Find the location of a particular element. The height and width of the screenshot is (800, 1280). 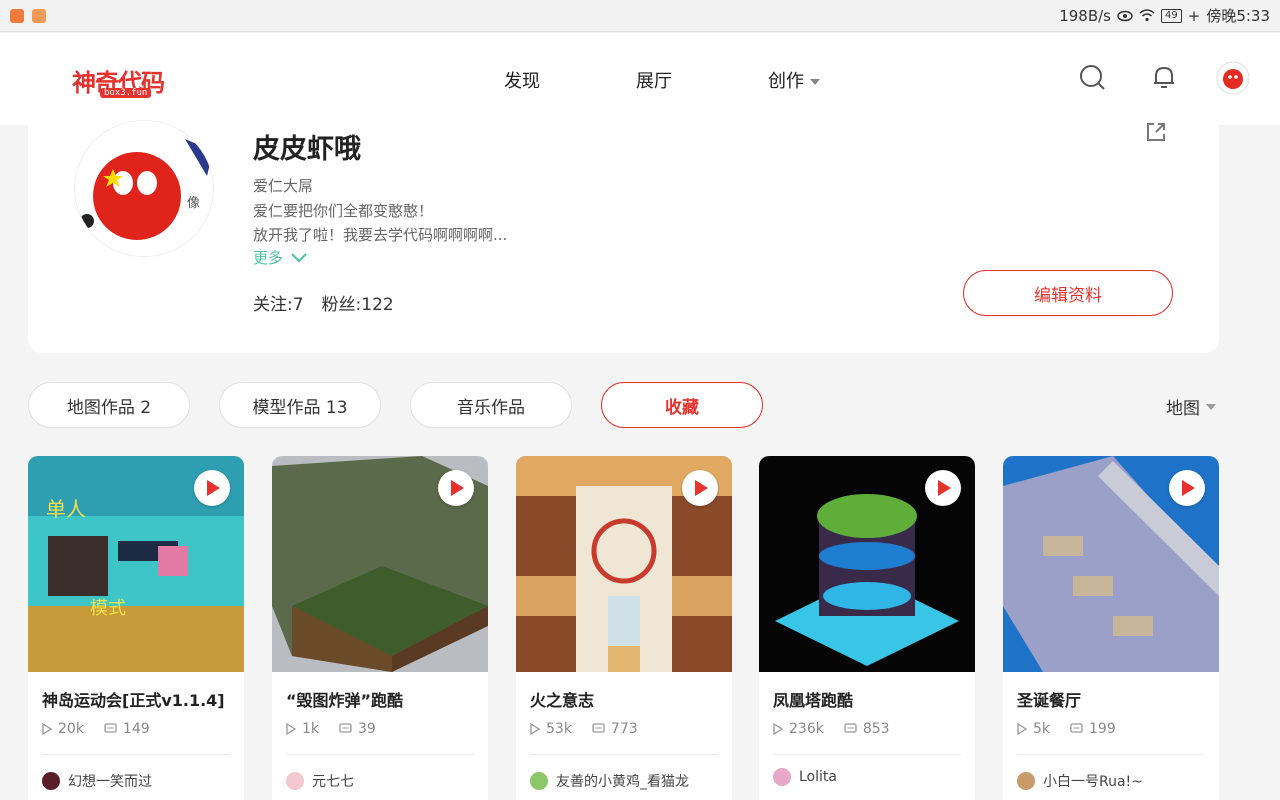

card-stats: 236k 853 is located at coordinates (831, 729).